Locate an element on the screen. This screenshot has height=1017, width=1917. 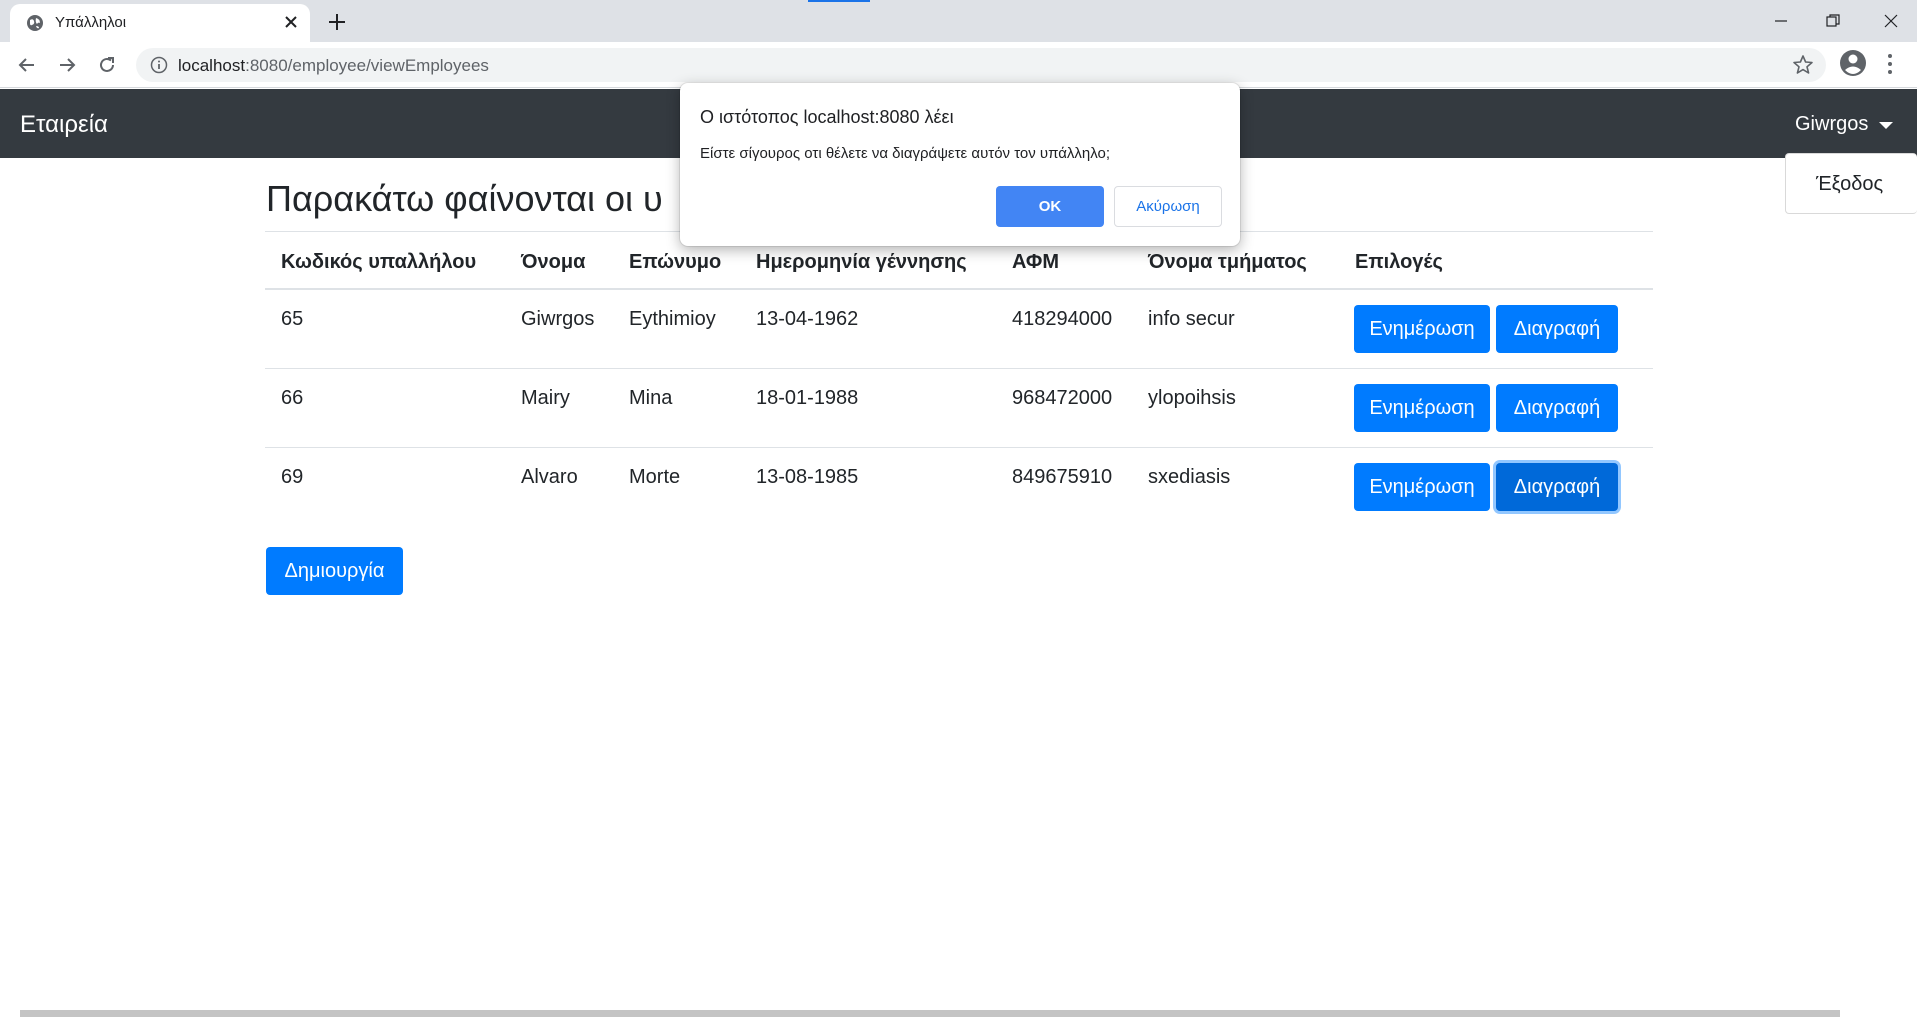
cell-first-name: Mairy is located at coordinates (545, 398).